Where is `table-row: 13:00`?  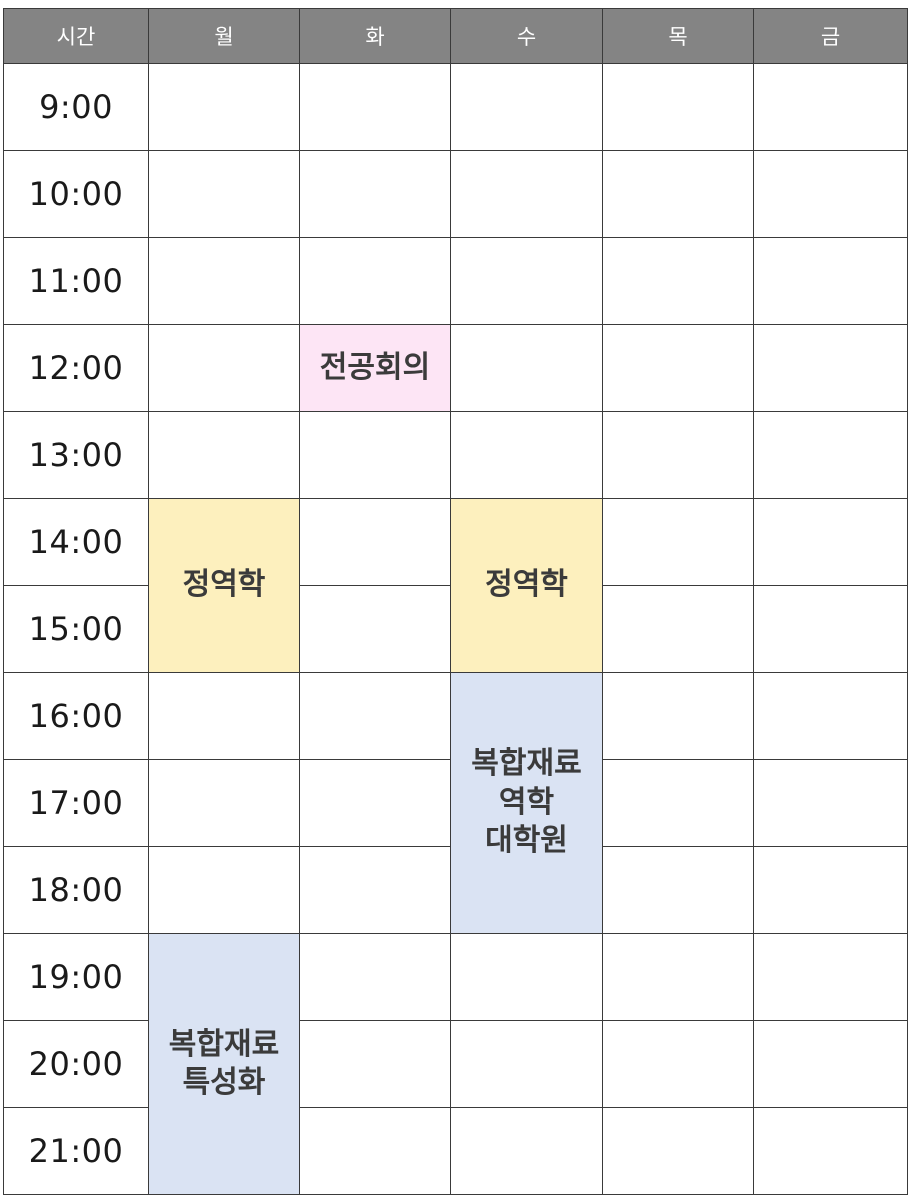 table-row: 13:00 is located at coordinates (455, 455).